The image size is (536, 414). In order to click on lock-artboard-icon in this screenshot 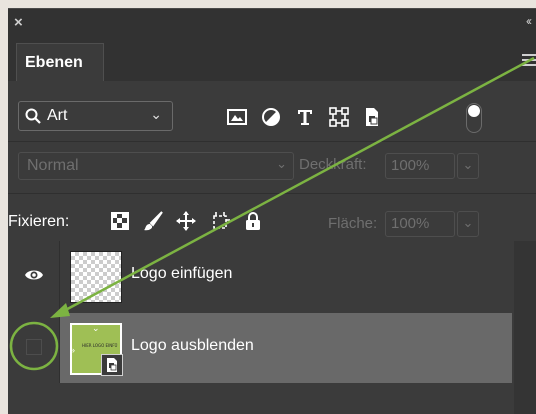, I will do `click(220, 221)`.